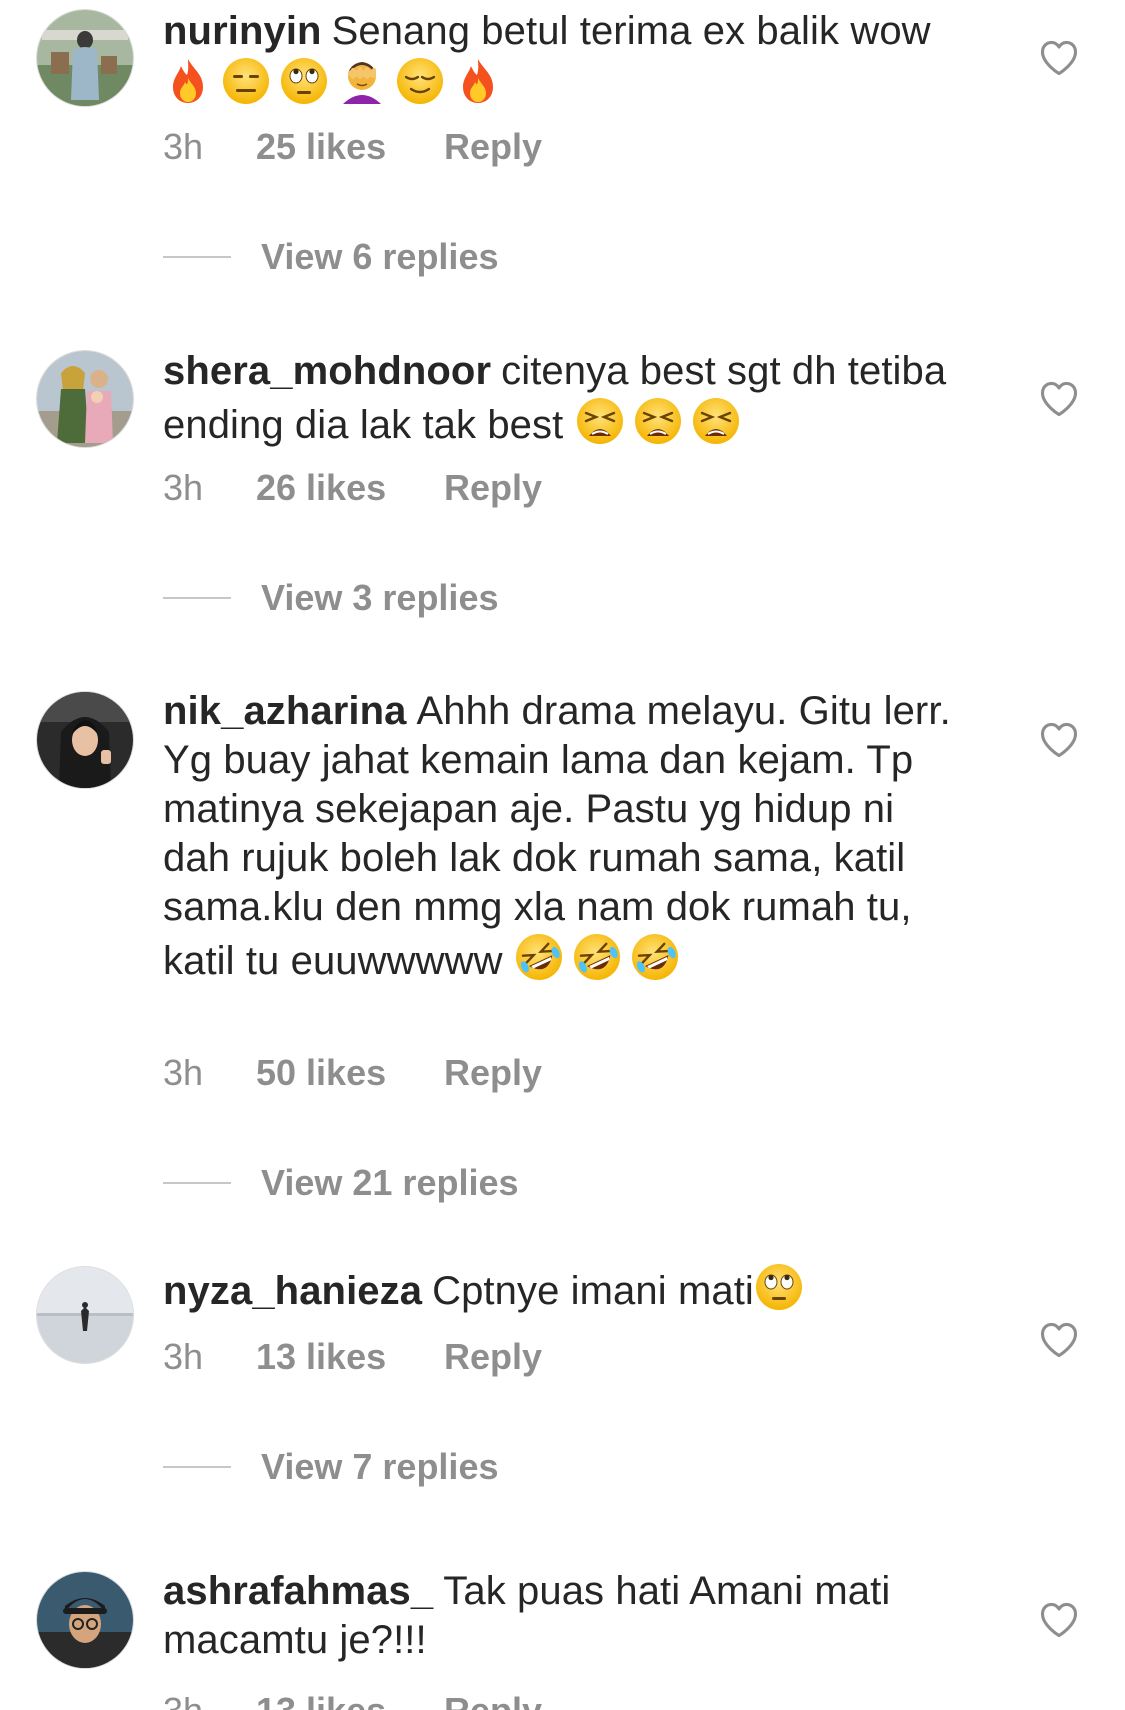 This screenshot has width=1125, height=1710. I want to click on comment-meta: 3h 50 likes Reply, so click(352, 1073).